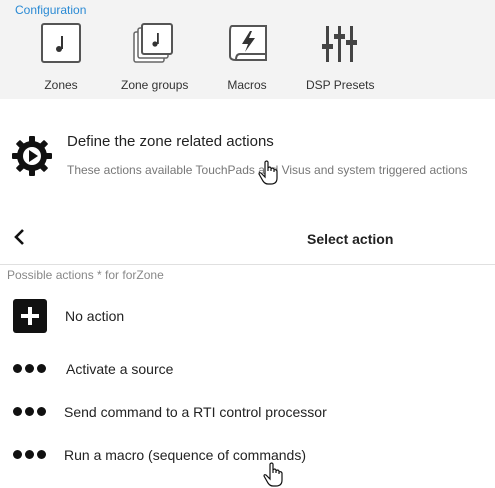 This screenshot has height=488, width=495. Describe the element at coordinates (247, 264) in the screenshot. I see `header-divider` at that location.